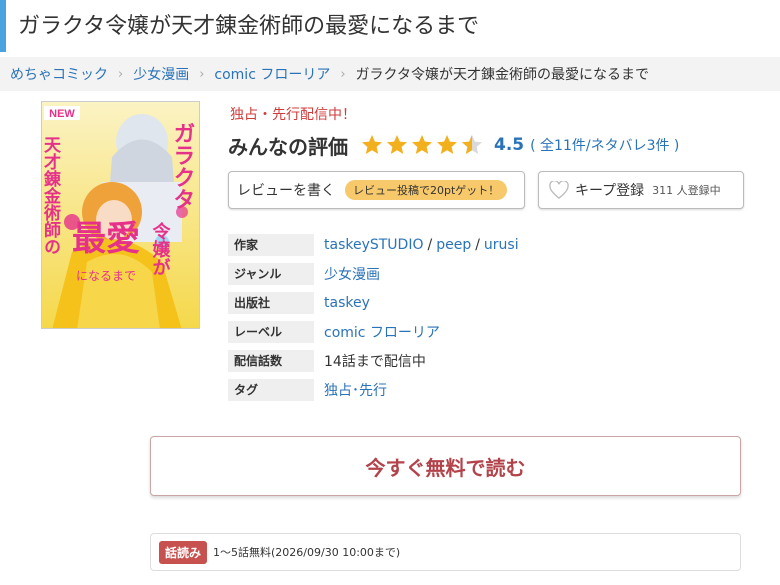  I want to click on tag-link: 独占･先行, so click(355, 390).